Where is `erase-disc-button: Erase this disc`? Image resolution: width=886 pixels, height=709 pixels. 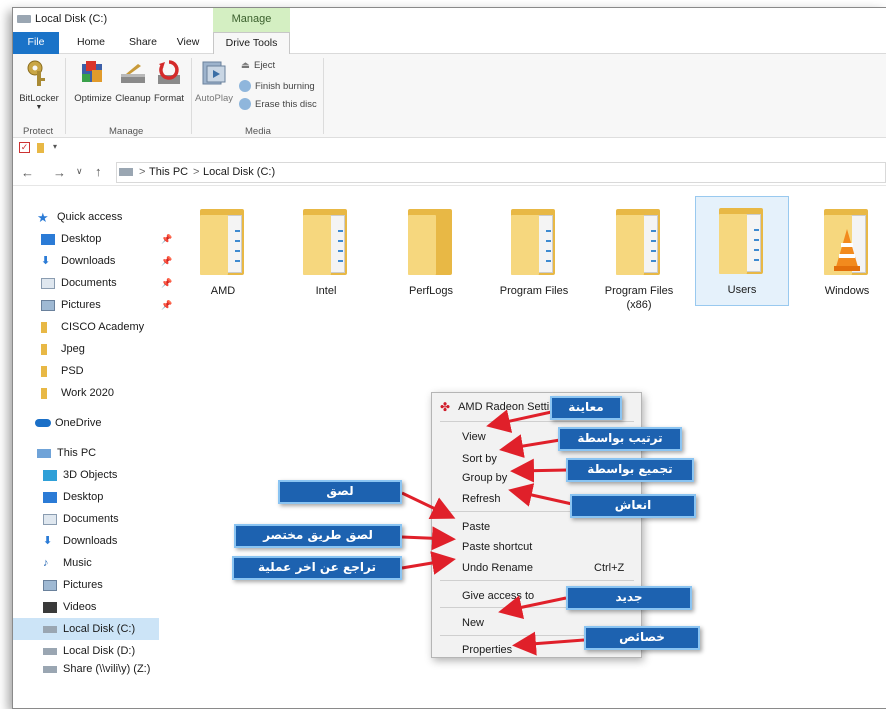 erase-disc-button: Erase this disc is located at coordinates (278, 104).